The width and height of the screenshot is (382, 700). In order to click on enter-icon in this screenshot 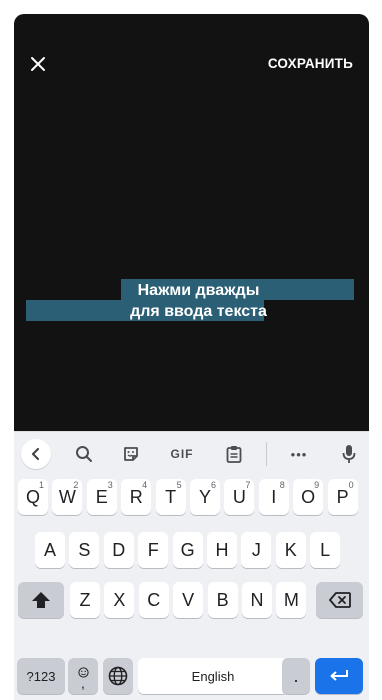, I will do `click(339, 675)`.